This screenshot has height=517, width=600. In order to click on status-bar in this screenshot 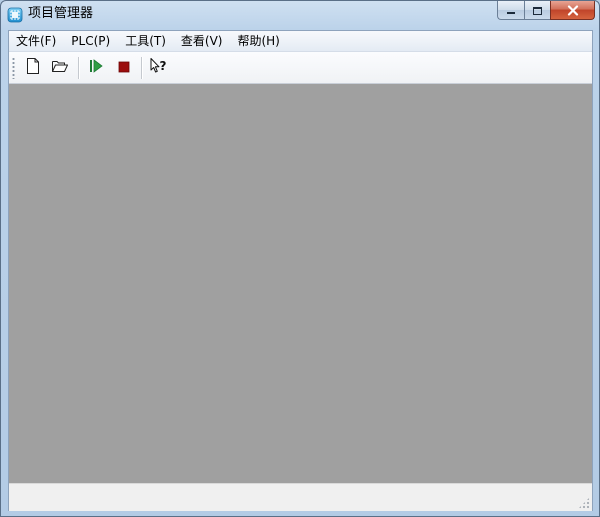, I will do `click(300, 497)`.